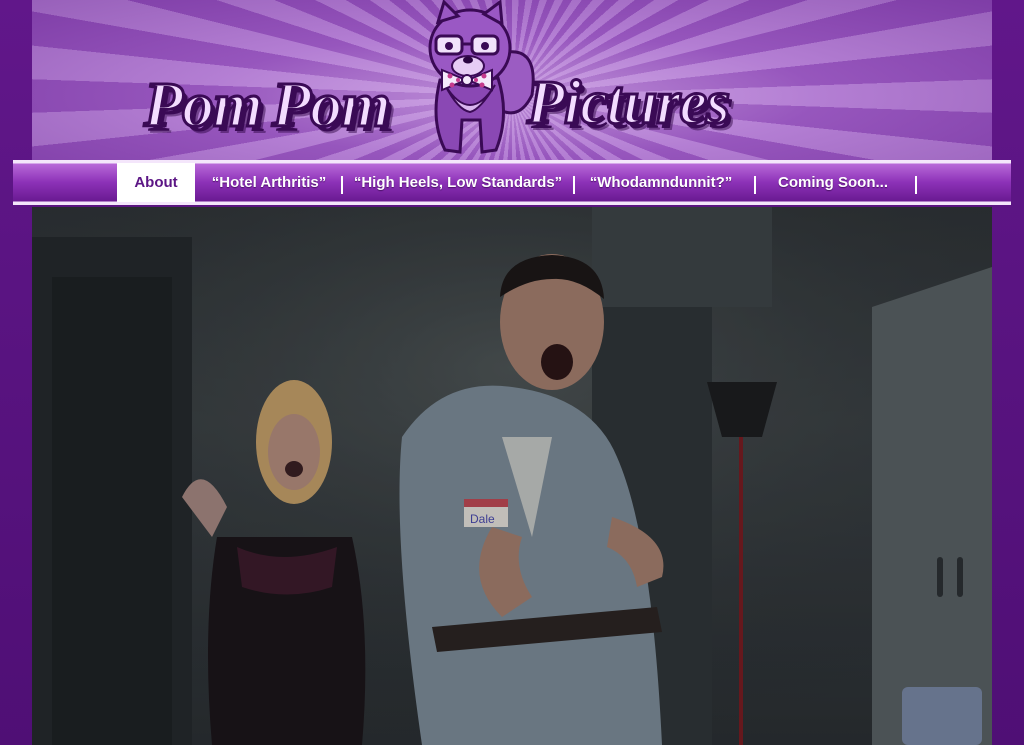 This screenshot has height=745, width=1024. Describe the element at coordinates (661, 182) in the screenshot. I see `nav-item-whodamndunnit: “Whodamndunnit?”` at that location.